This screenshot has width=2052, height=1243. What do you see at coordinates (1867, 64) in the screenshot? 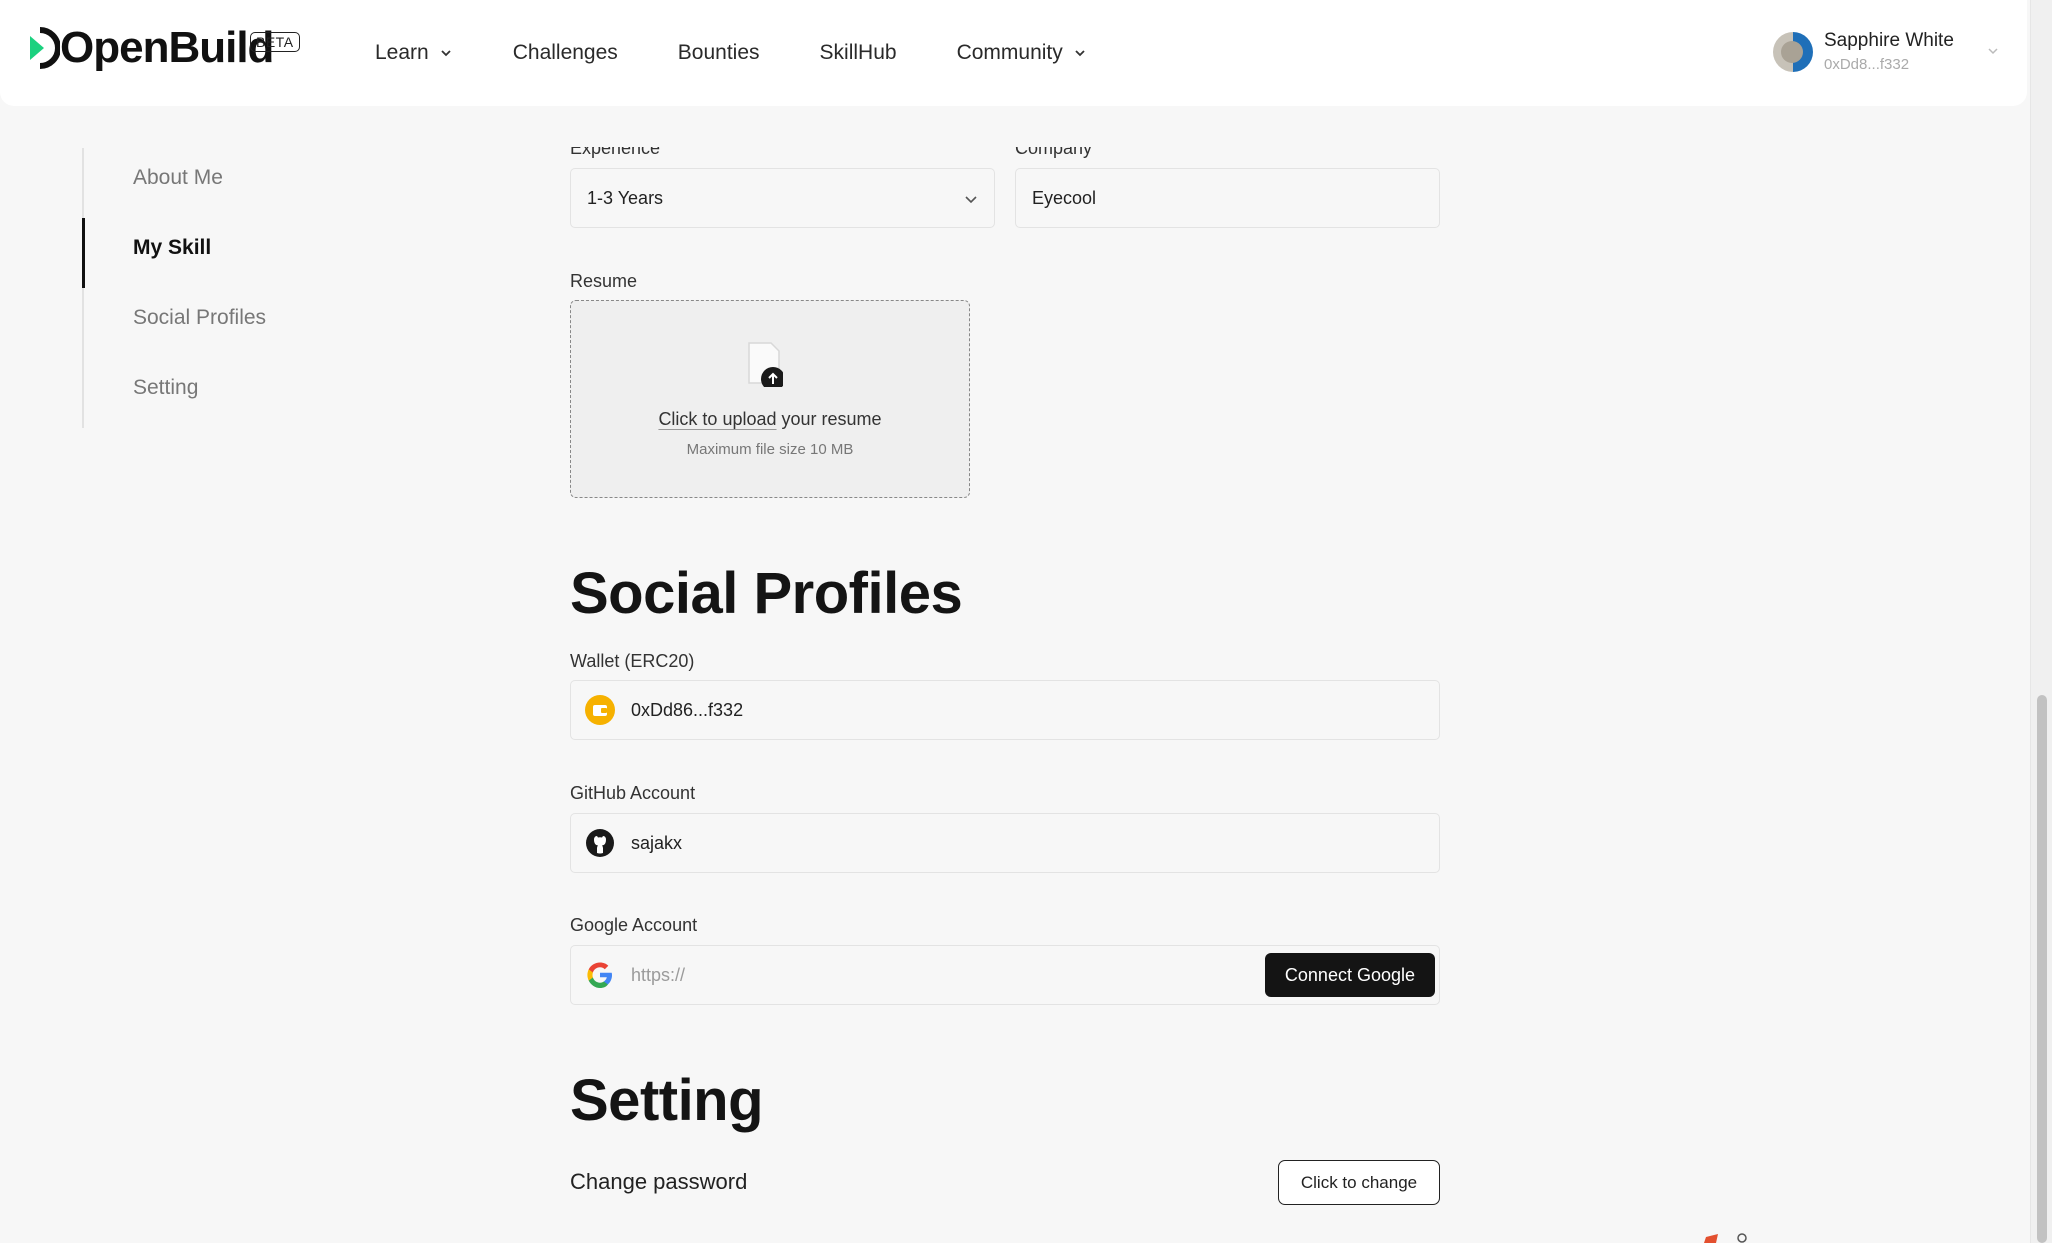
I see `user-address: 0xDd8...f332` at bounding box center [1867, 64].